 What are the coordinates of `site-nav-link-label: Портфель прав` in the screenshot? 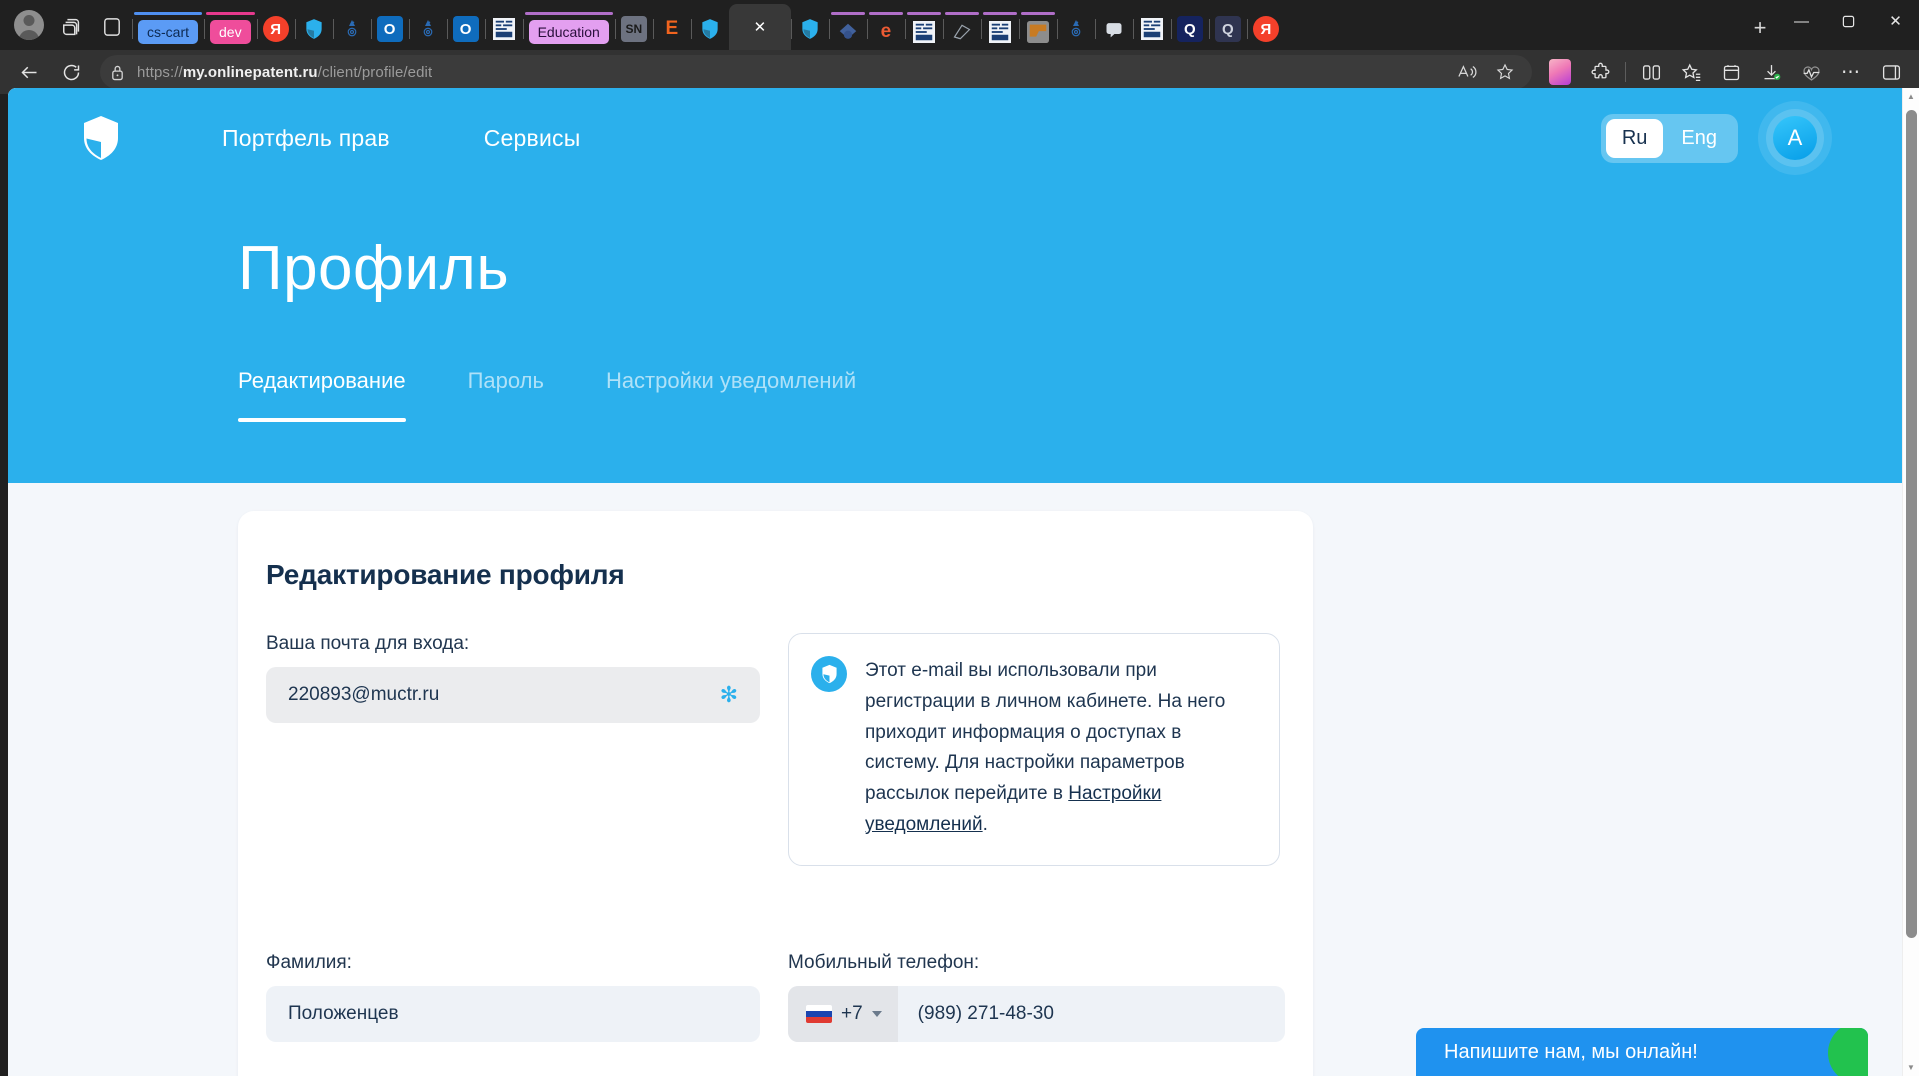 It's located at (306, 137).